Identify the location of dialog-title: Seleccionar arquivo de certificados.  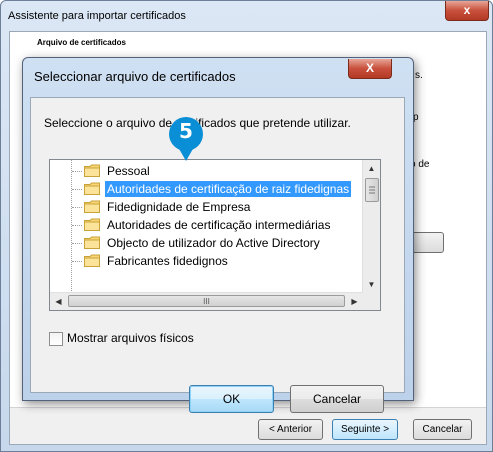
(135, 76).